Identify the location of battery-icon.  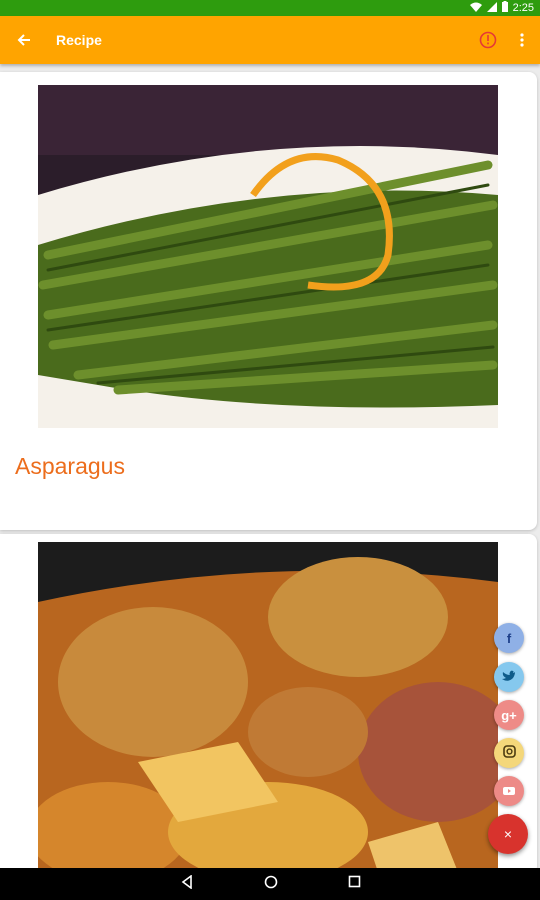
(504, 8).